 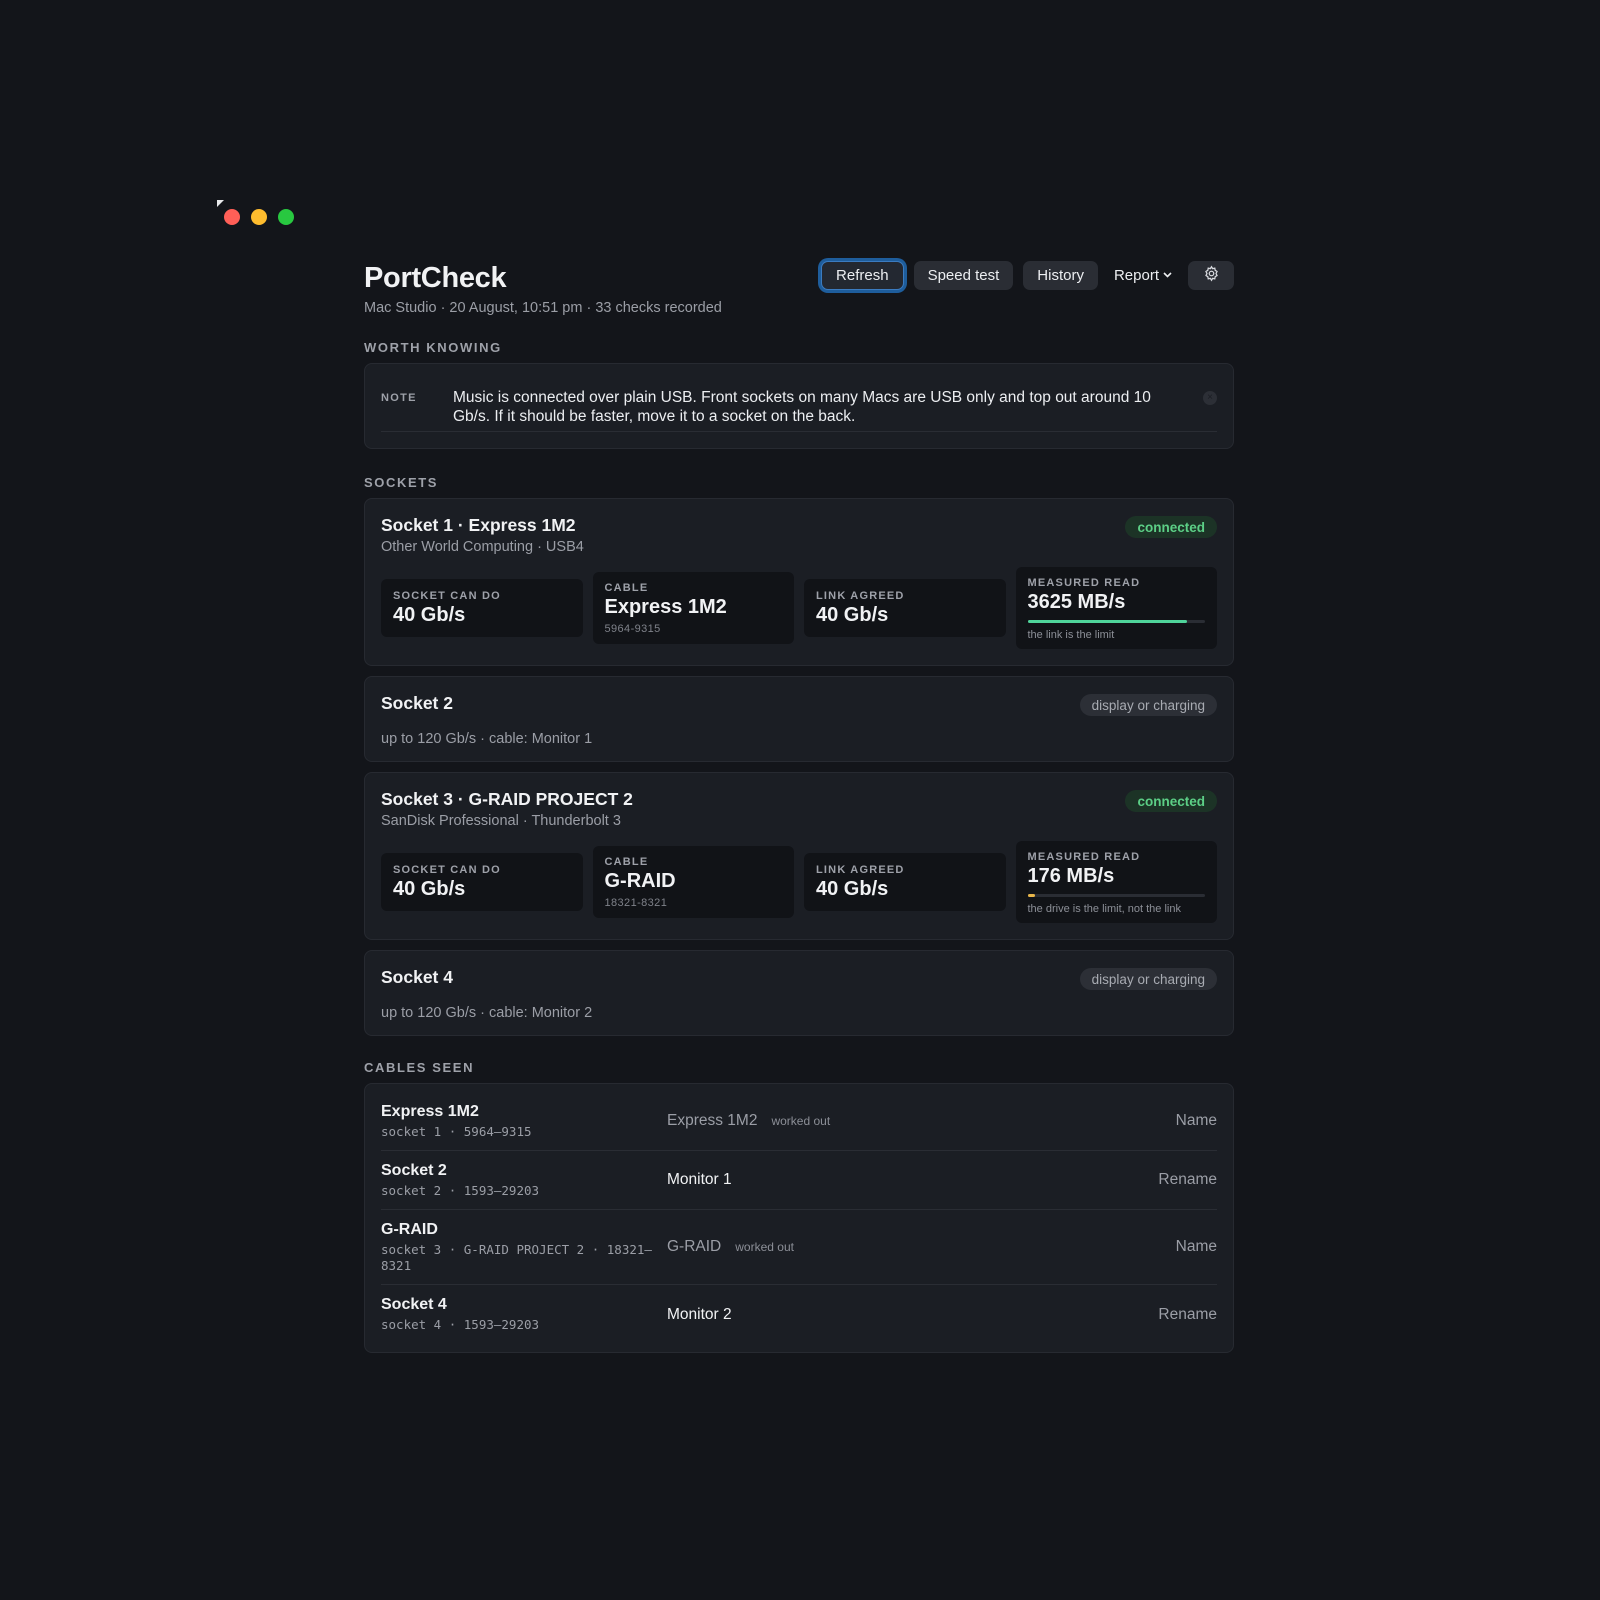 What do you see at coordinates (963, 275) in the screenshot?
I see `speed-test-button: Speed test` at bounding box center [963, 275].